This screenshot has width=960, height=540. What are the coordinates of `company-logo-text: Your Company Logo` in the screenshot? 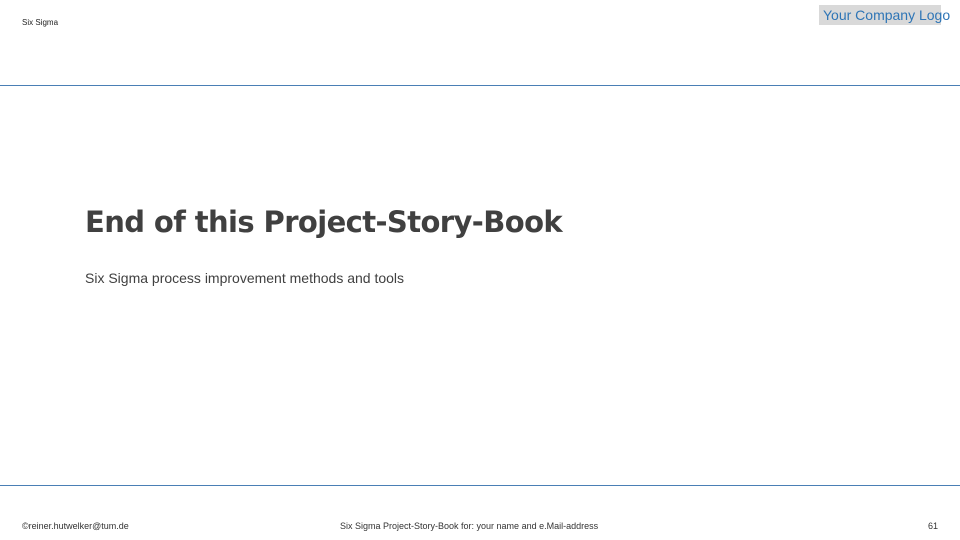 It's located at (887, 15).